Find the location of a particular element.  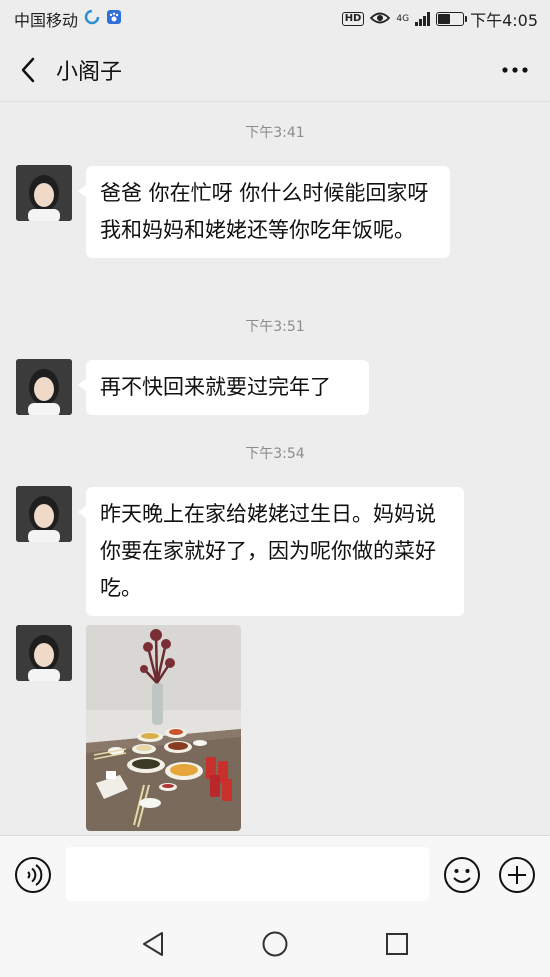

nav-back-button is located at coordinates (153, 944).